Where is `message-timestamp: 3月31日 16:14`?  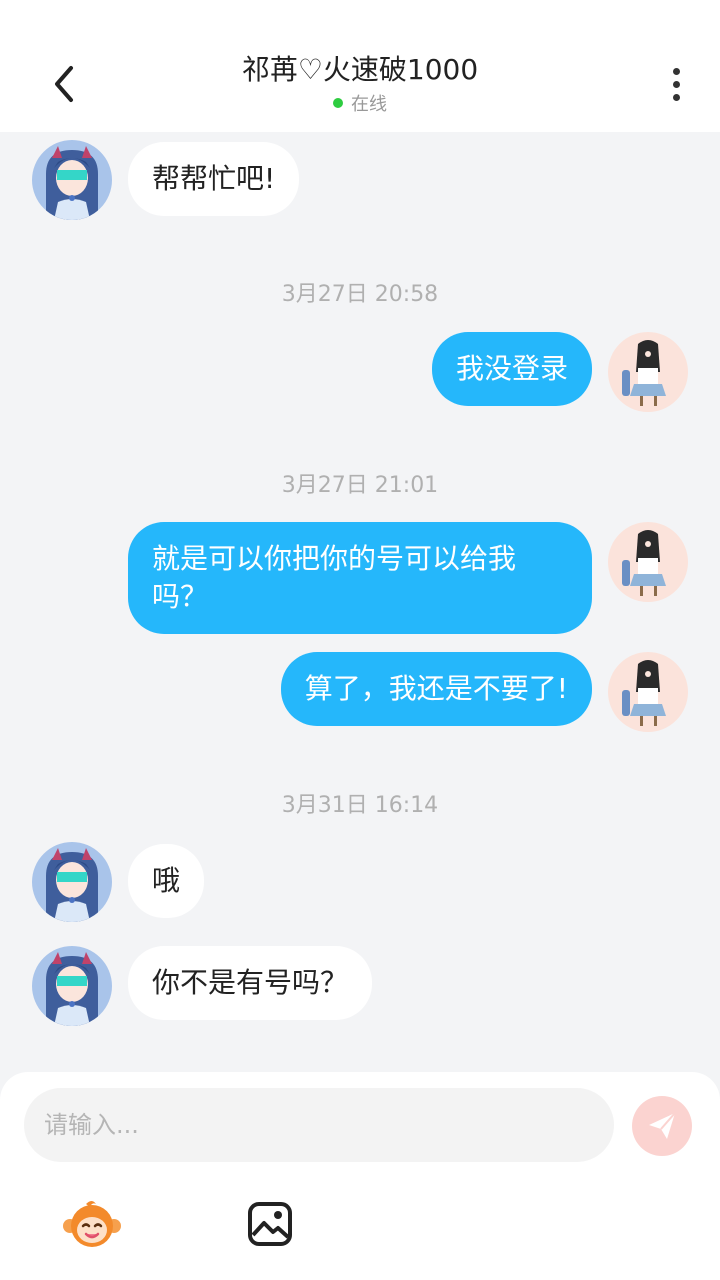 message-timestamp: 3月31日 16:14 is located at coordinates (360, 805).